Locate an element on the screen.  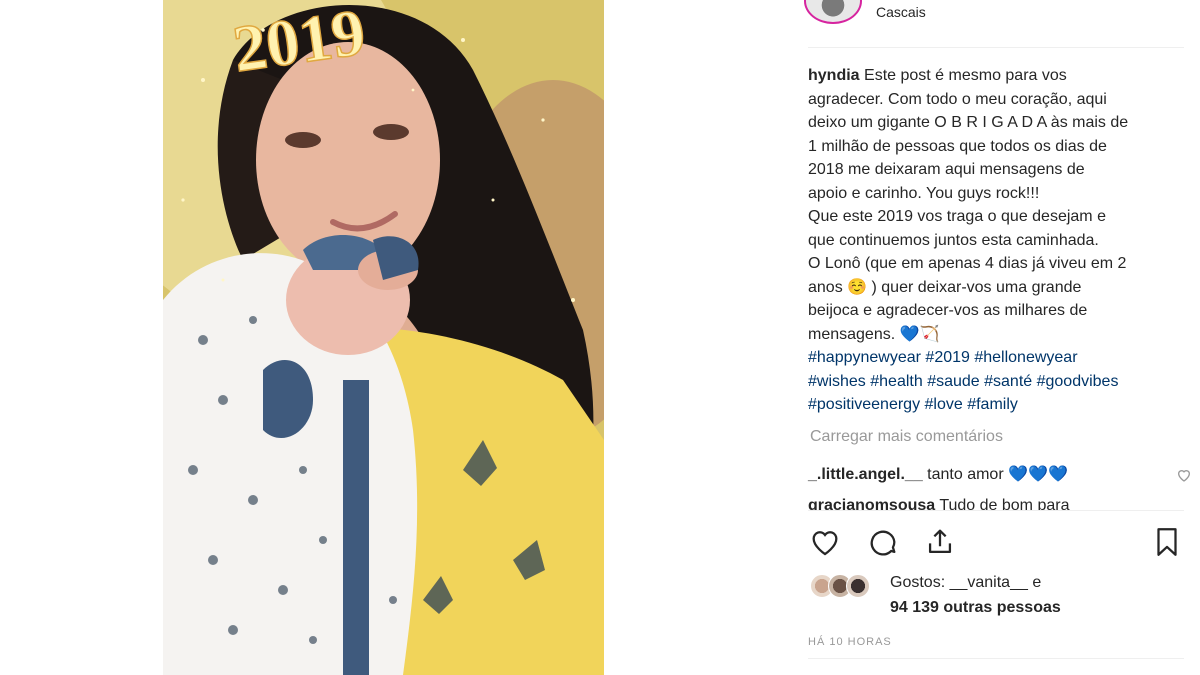
hashtag-line: #happynewyear #2019 #hellonewyear is located at coordinates (993, 358).